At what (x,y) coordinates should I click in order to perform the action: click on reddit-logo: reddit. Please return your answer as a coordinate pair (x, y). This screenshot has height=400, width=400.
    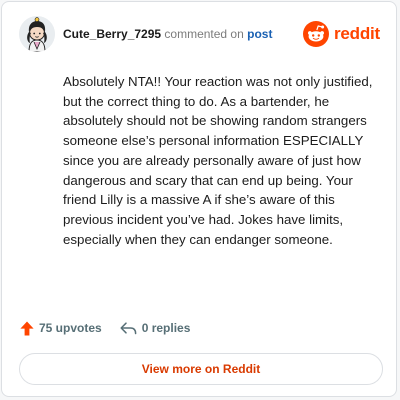
    Looking at the image, I should click on (341, 34).